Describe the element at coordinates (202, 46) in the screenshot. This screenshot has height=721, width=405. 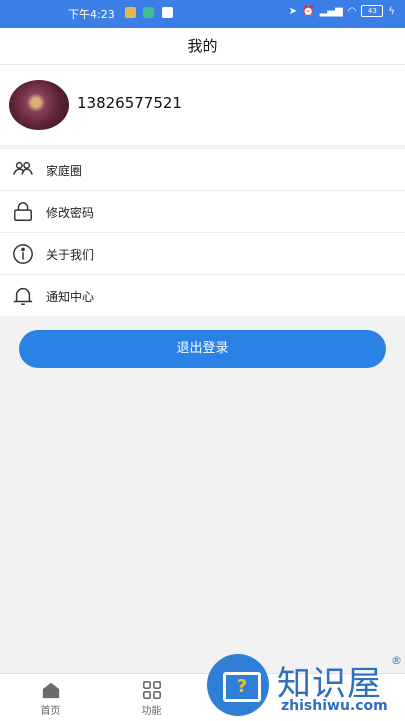
I see `page-title: 我的` at that location.